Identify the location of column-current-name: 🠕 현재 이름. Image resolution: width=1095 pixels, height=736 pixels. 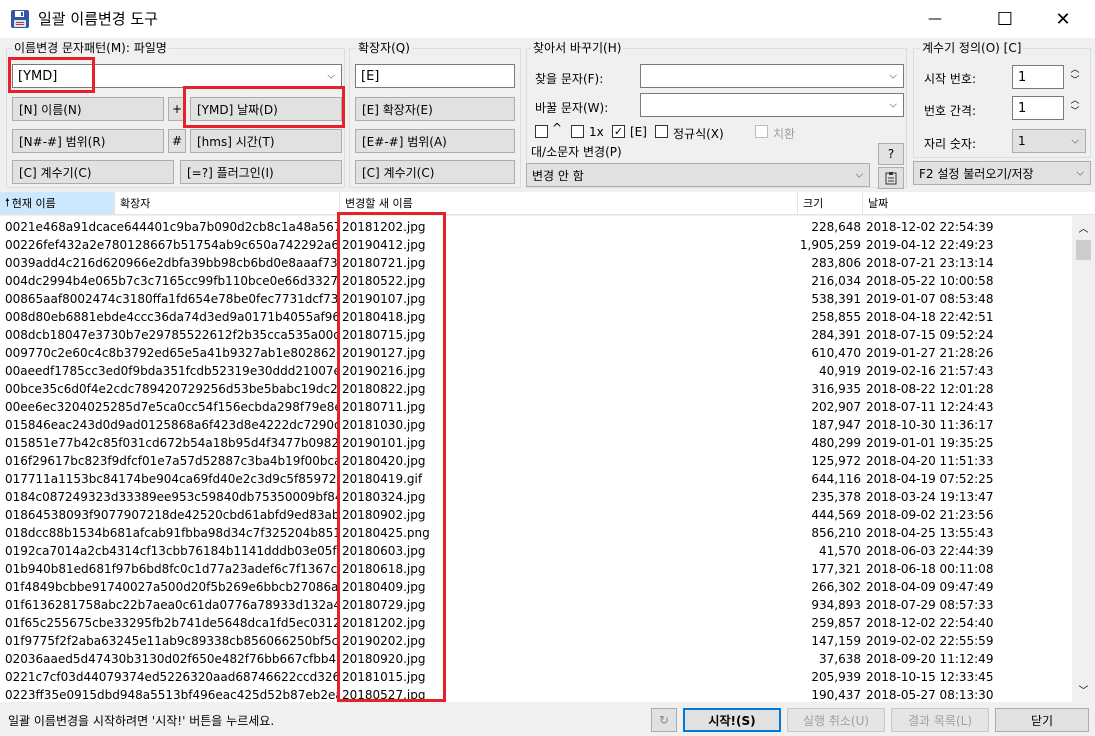
(57, 203).